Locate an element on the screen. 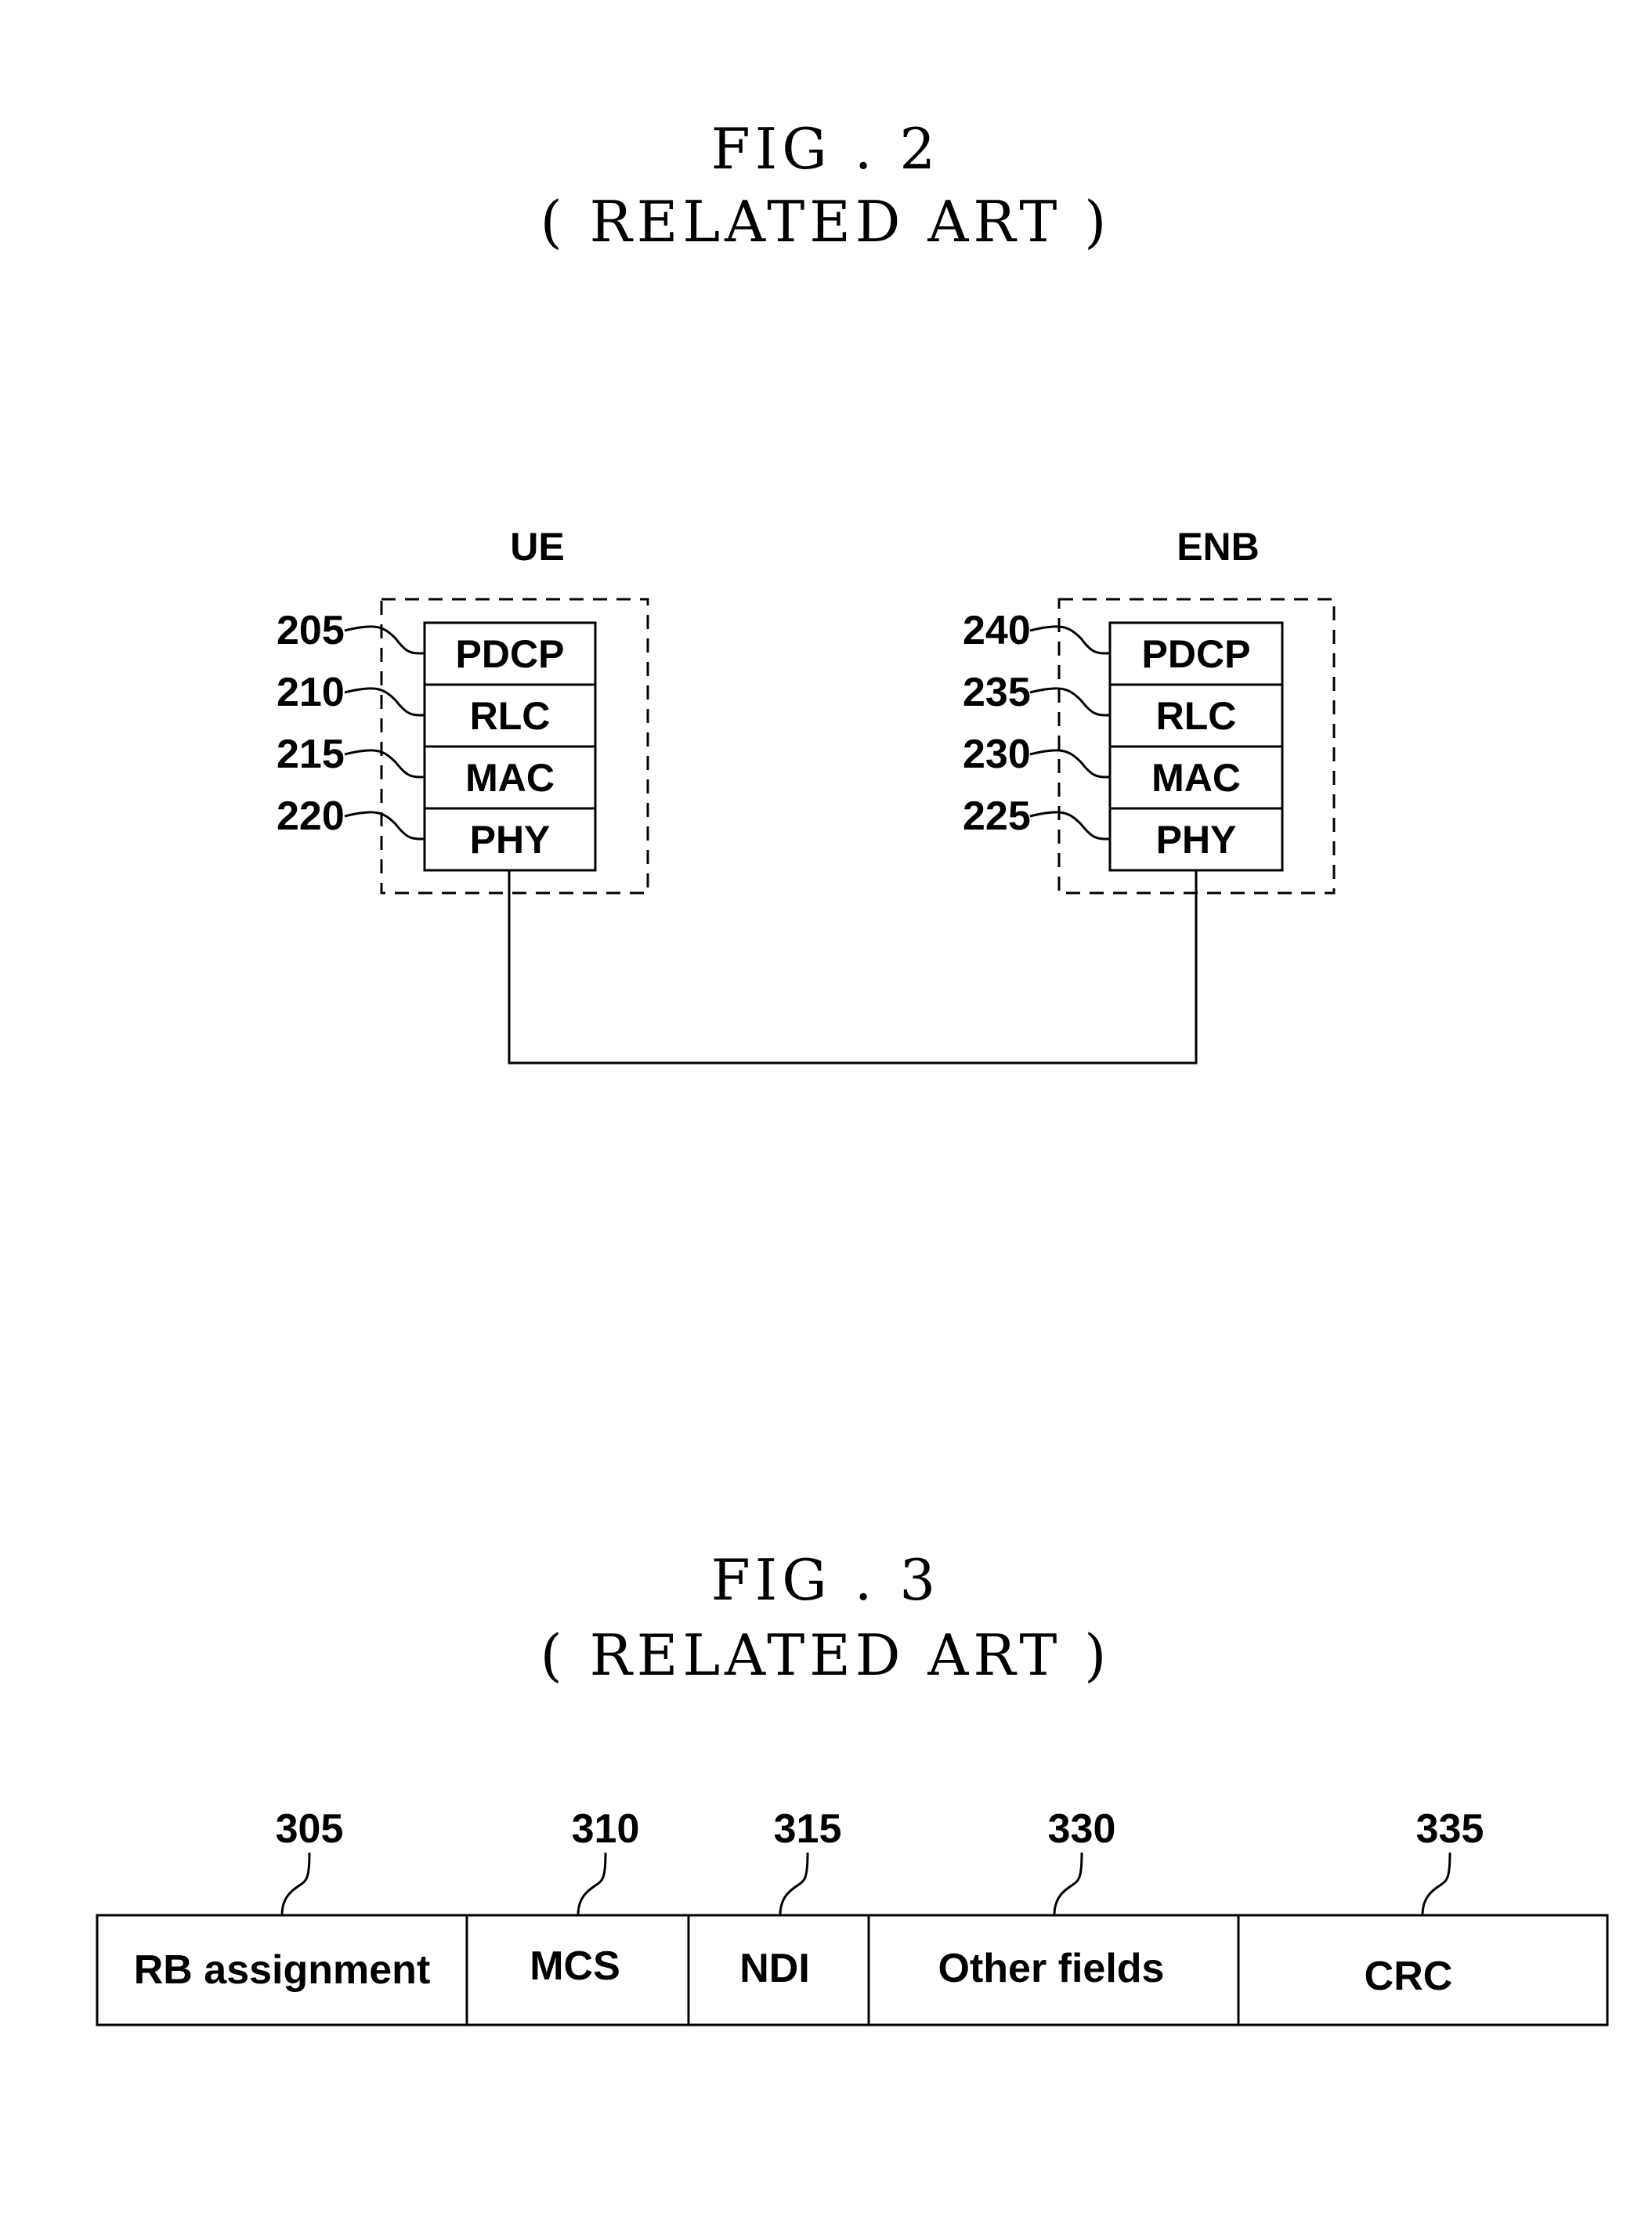 This screenshot has height=2227, width=1652. fig3-title: FIG . 3 is located at coordinates (825, 1580).